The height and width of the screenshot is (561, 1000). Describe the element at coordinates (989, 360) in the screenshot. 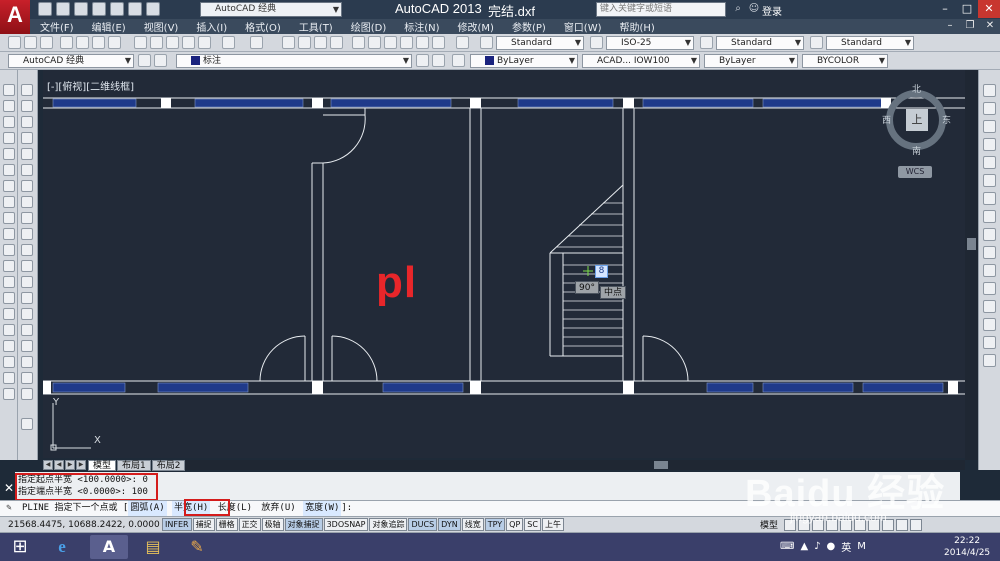

I see `close-panel-icon` at that location.